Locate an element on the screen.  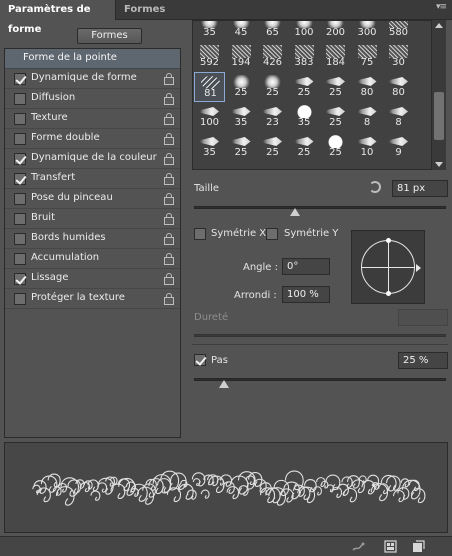
settings-item-5: Forme double is located at coordinates (92, 139).